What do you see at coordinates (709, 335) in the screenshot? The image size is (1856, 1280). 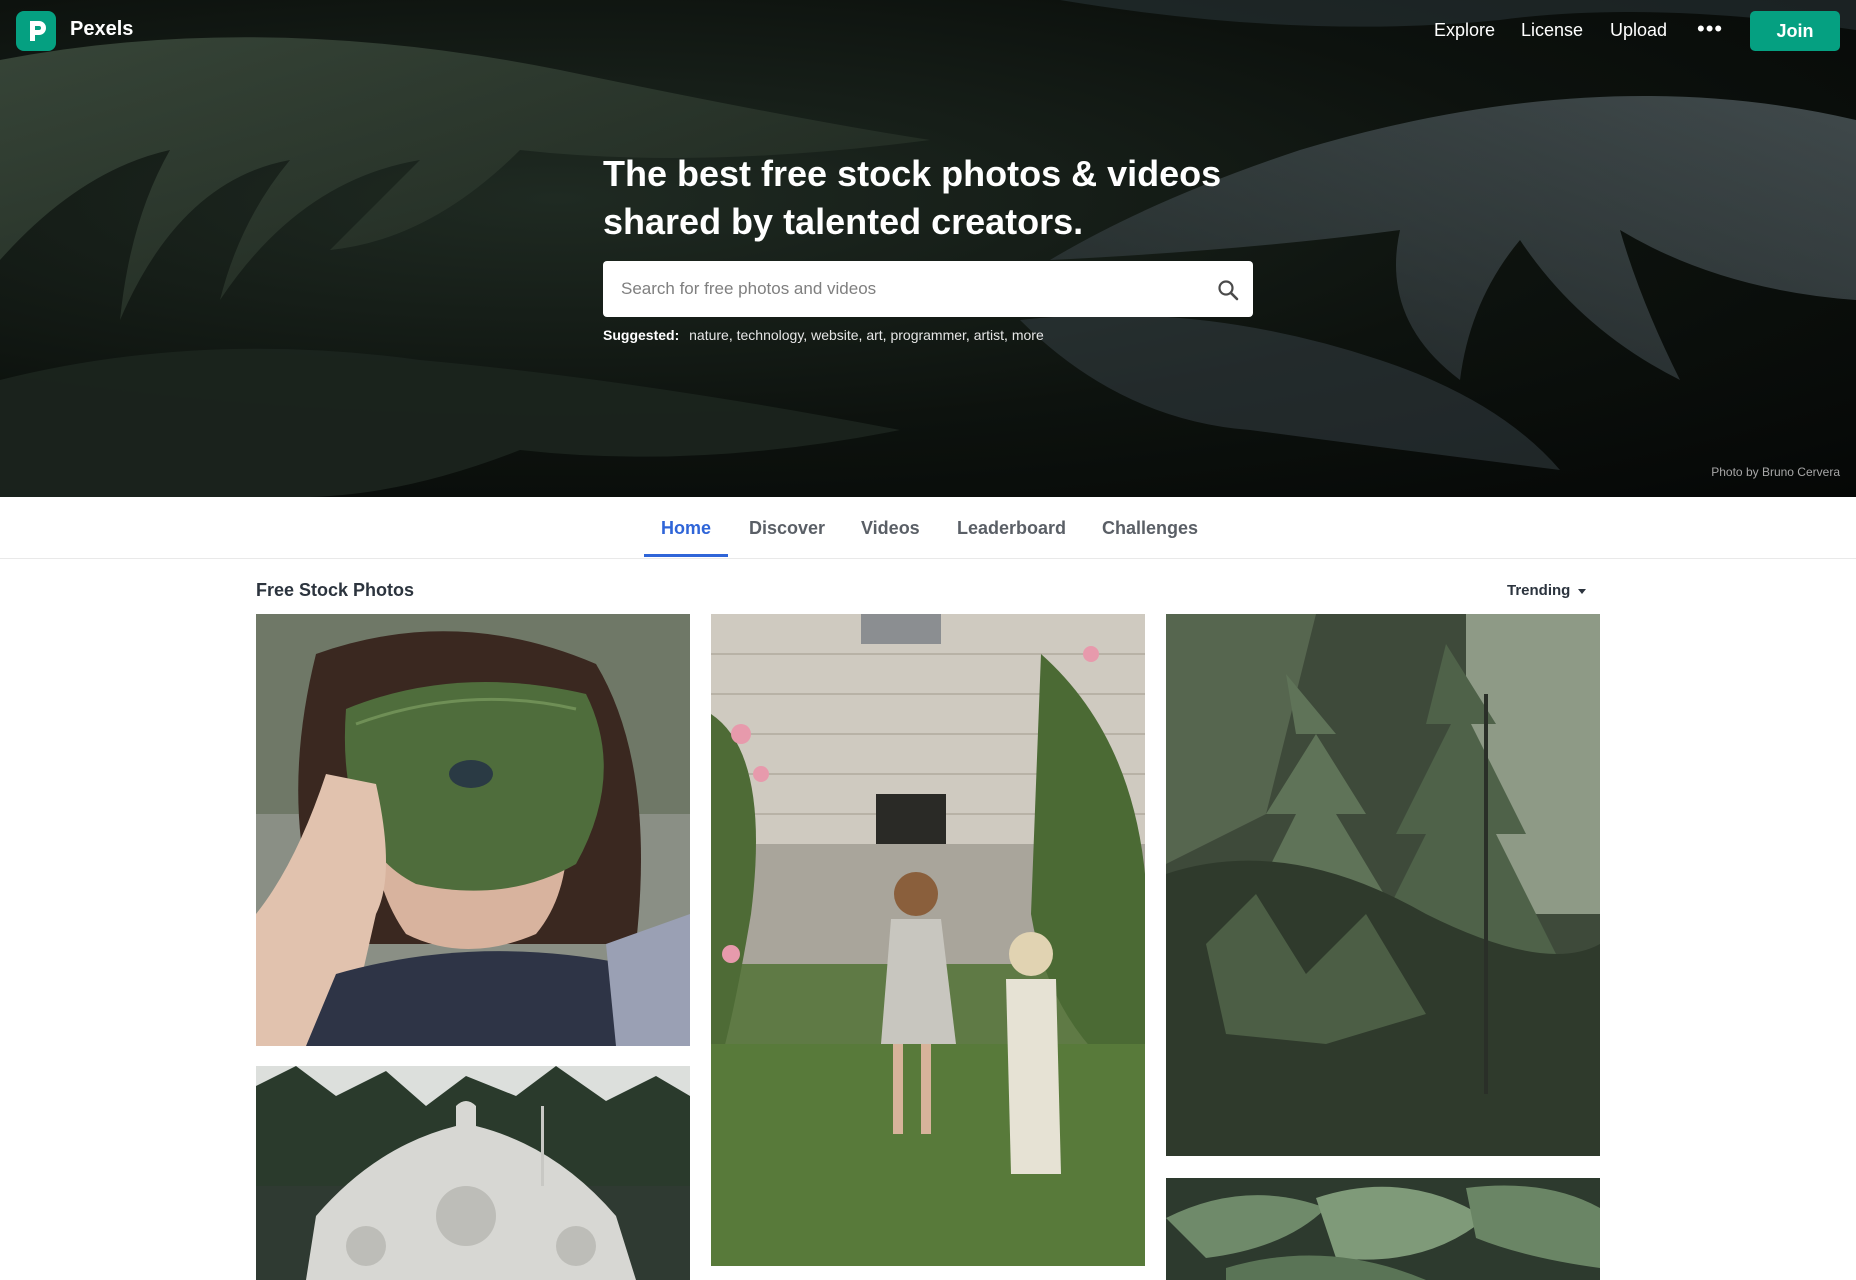 I see `suggested-tag-nature: nature` at bounding box center [709, 335].